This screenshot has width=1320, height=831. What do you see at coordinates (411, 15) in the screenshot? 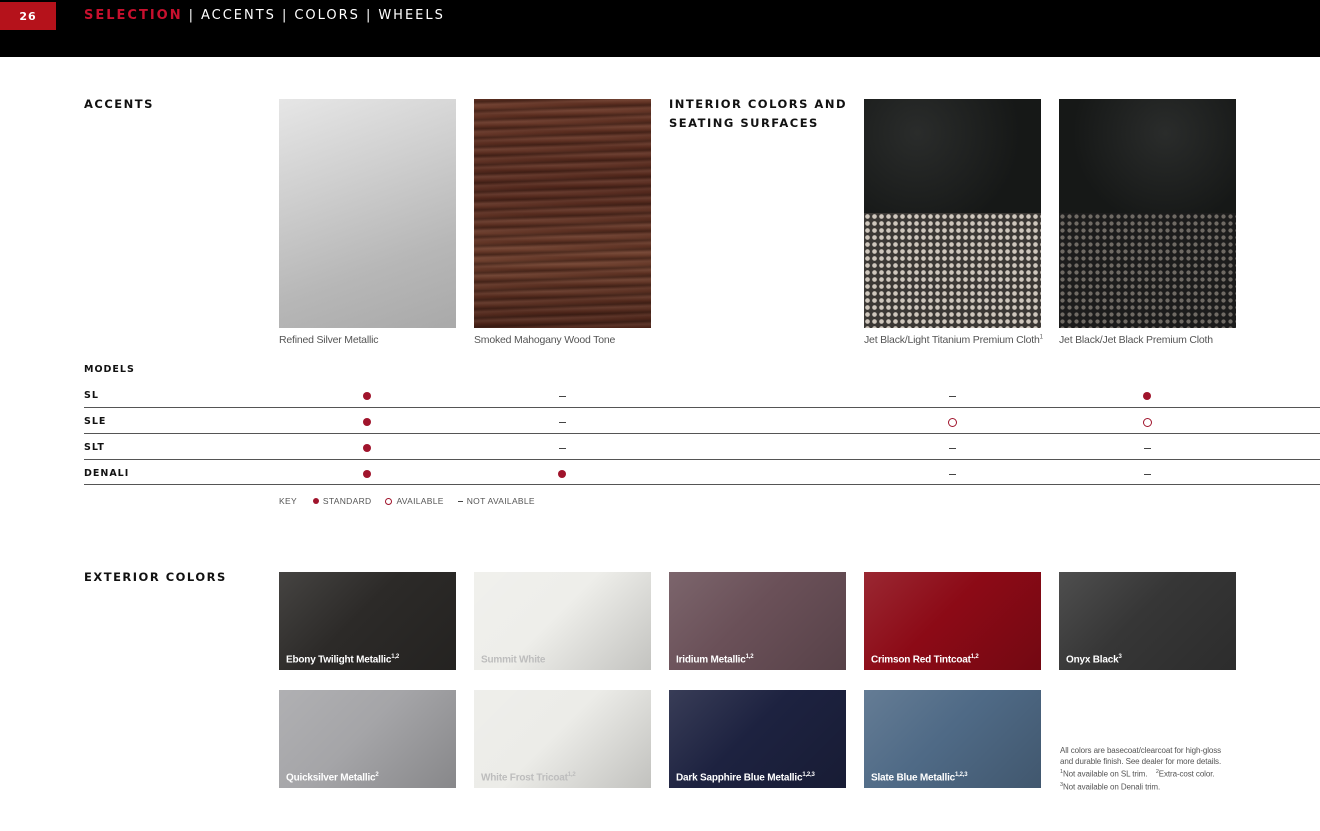
I see `nav-item-wheels: WHEELS` at bounding box center [411, 15].